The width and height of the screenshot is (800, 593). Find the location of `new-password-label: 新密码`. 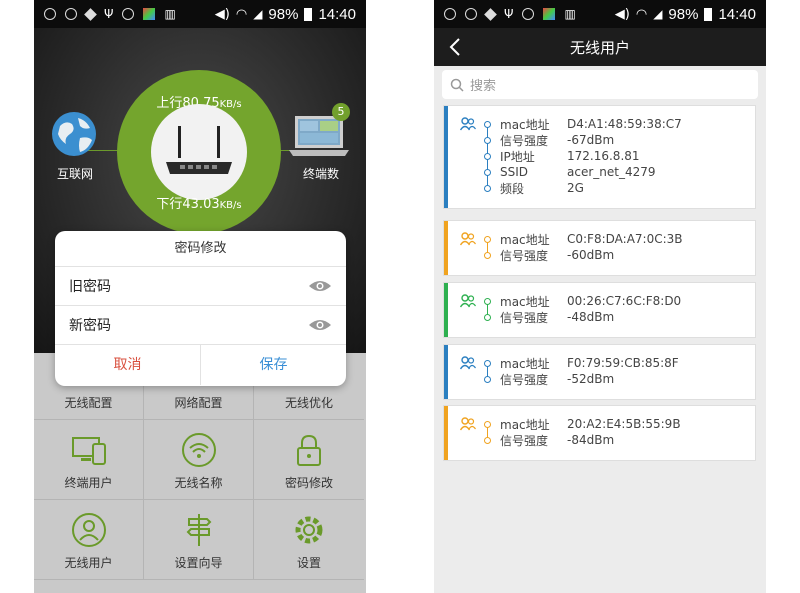

new-password-label: 新密码 is located at coordinates (90, 326).